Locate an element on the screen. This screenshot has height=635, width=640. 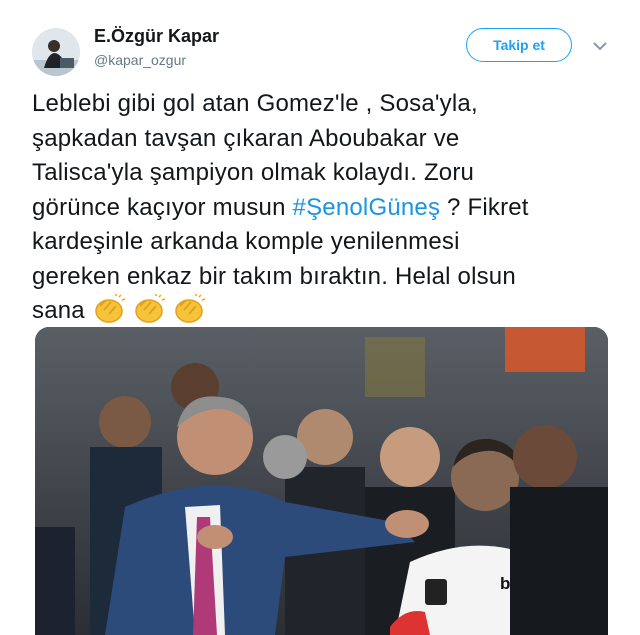
tweet-text-segment: sana is located at coordinates (58, 310).